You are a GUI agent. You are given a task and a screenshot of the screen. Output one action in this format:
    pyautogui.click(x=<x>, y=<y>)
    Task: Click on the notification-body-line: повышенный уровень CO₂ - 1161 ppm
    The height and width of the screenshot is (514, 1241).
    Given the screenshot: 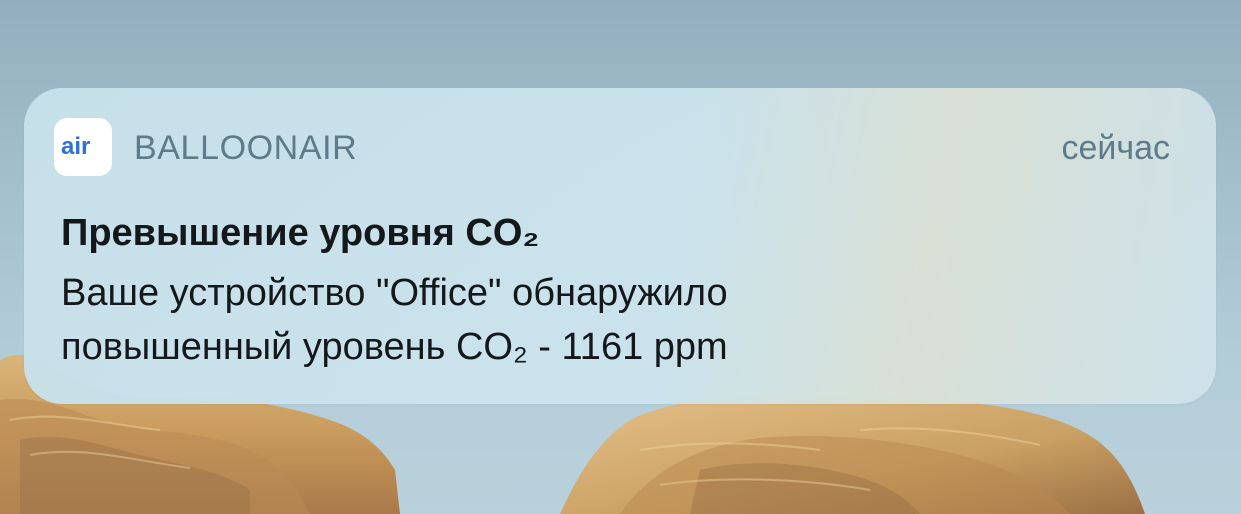 What is the action you would take?
    pyautogui.click(x=394, y=347)
    